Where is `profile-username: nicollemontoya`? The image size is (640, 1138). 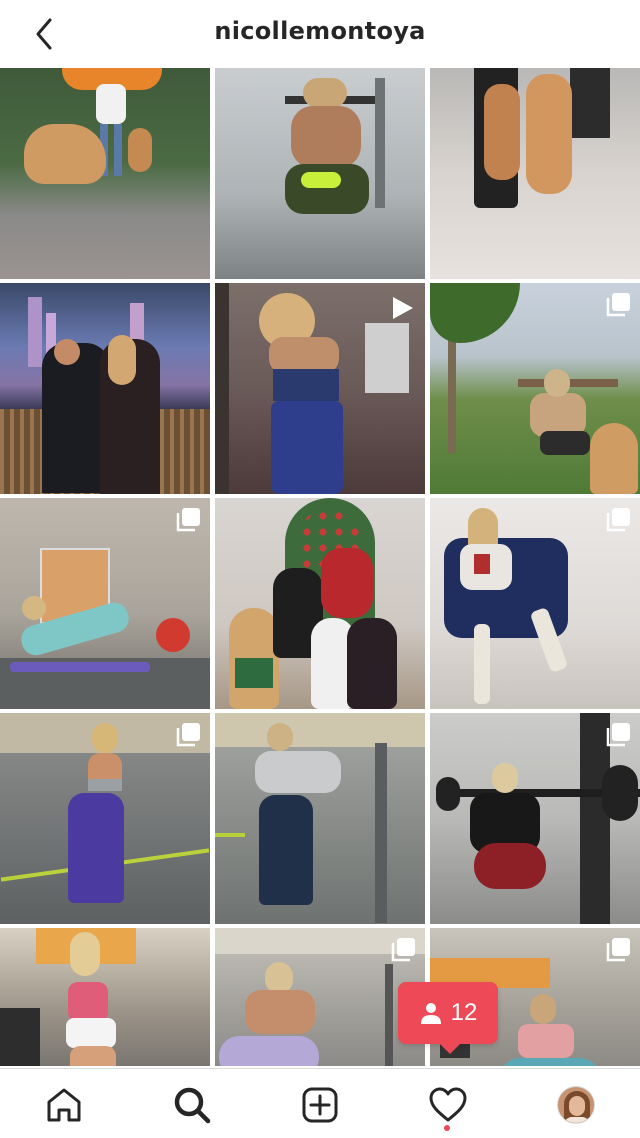 profile-username: nicollemontoya is located at coordinates (320, 31).